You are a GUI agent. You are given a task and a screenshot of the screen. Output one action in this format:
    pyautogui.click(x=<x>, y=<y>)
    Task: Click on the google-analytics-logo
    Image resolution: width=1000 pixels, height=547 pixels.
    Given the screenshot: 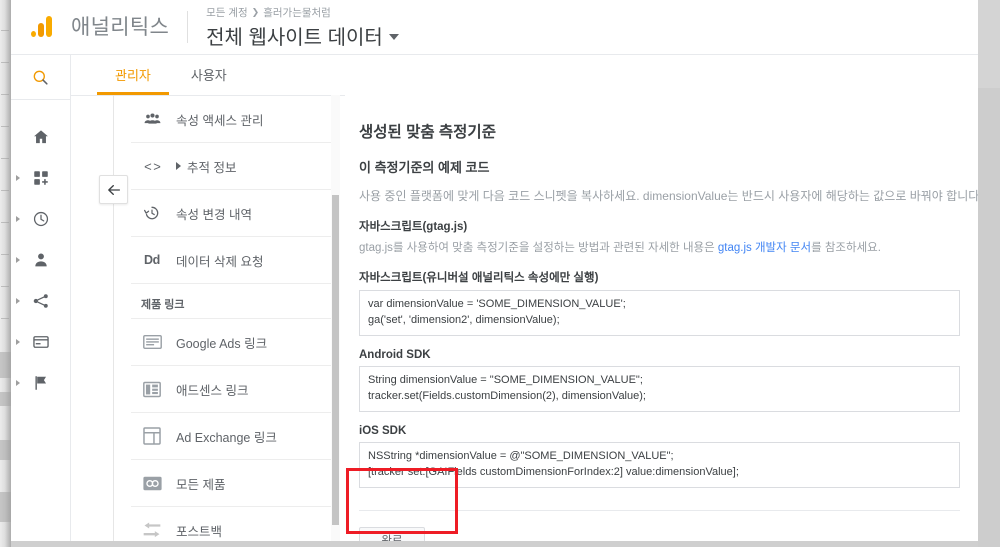 What is the action you would take?
    pyautogui.click(x=41, y=26)
    